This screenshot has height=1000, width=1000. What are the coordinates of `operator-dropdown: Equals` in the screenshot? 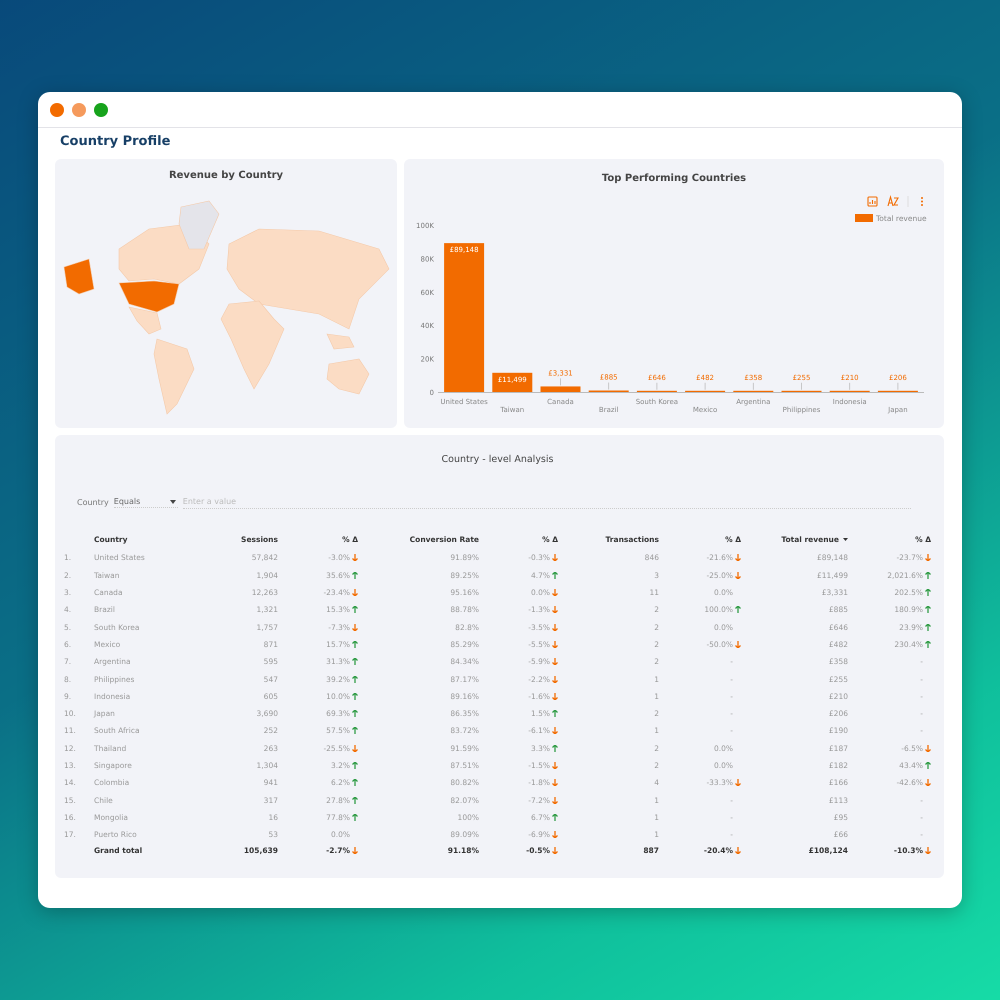 It's located at (146, 502).